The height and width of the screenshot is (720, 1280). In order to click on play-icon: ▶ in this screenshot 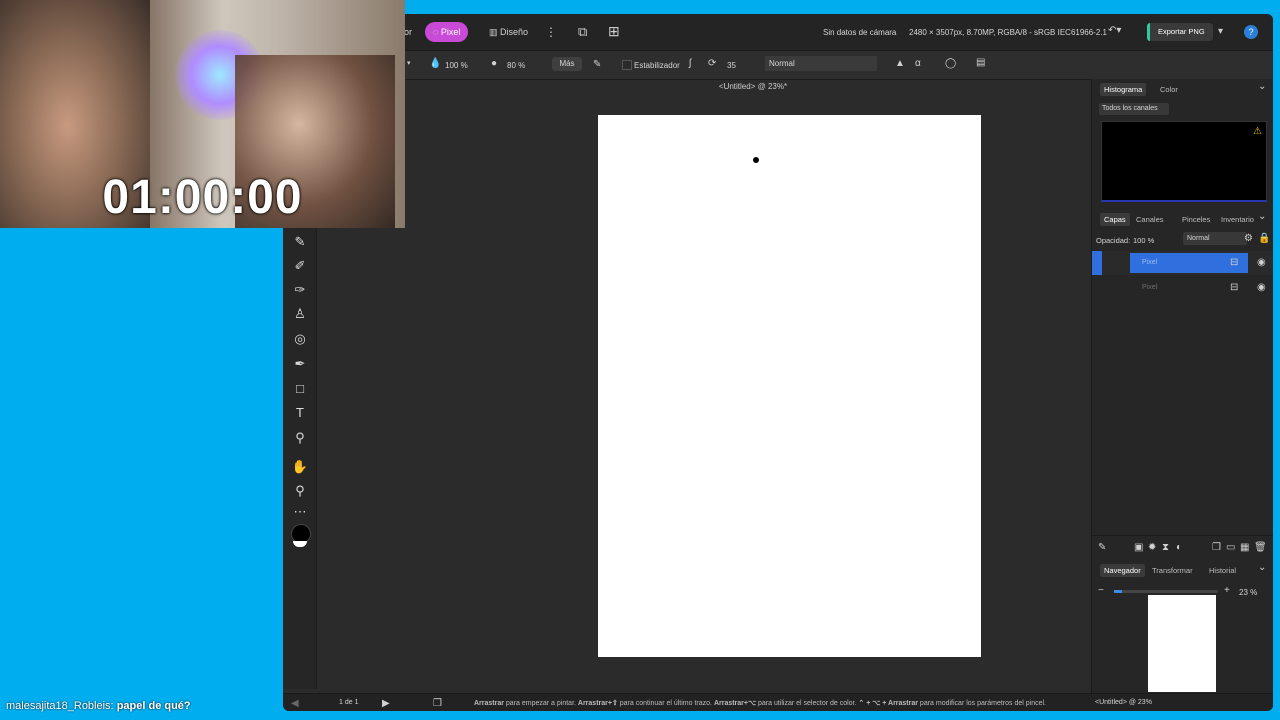, I will do `click(386, 703)`.